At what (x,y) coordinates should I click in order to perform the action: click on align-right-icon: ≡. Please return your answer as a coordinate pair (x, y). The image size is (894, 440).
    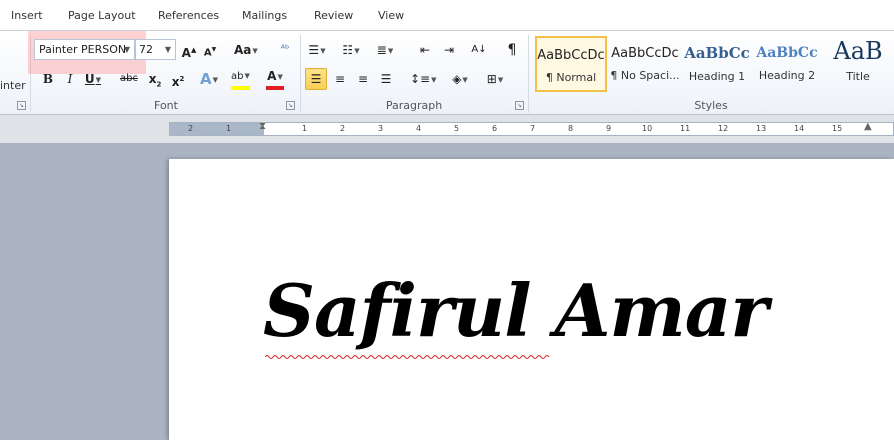
    Looking at the image, I should click on (363, 79).